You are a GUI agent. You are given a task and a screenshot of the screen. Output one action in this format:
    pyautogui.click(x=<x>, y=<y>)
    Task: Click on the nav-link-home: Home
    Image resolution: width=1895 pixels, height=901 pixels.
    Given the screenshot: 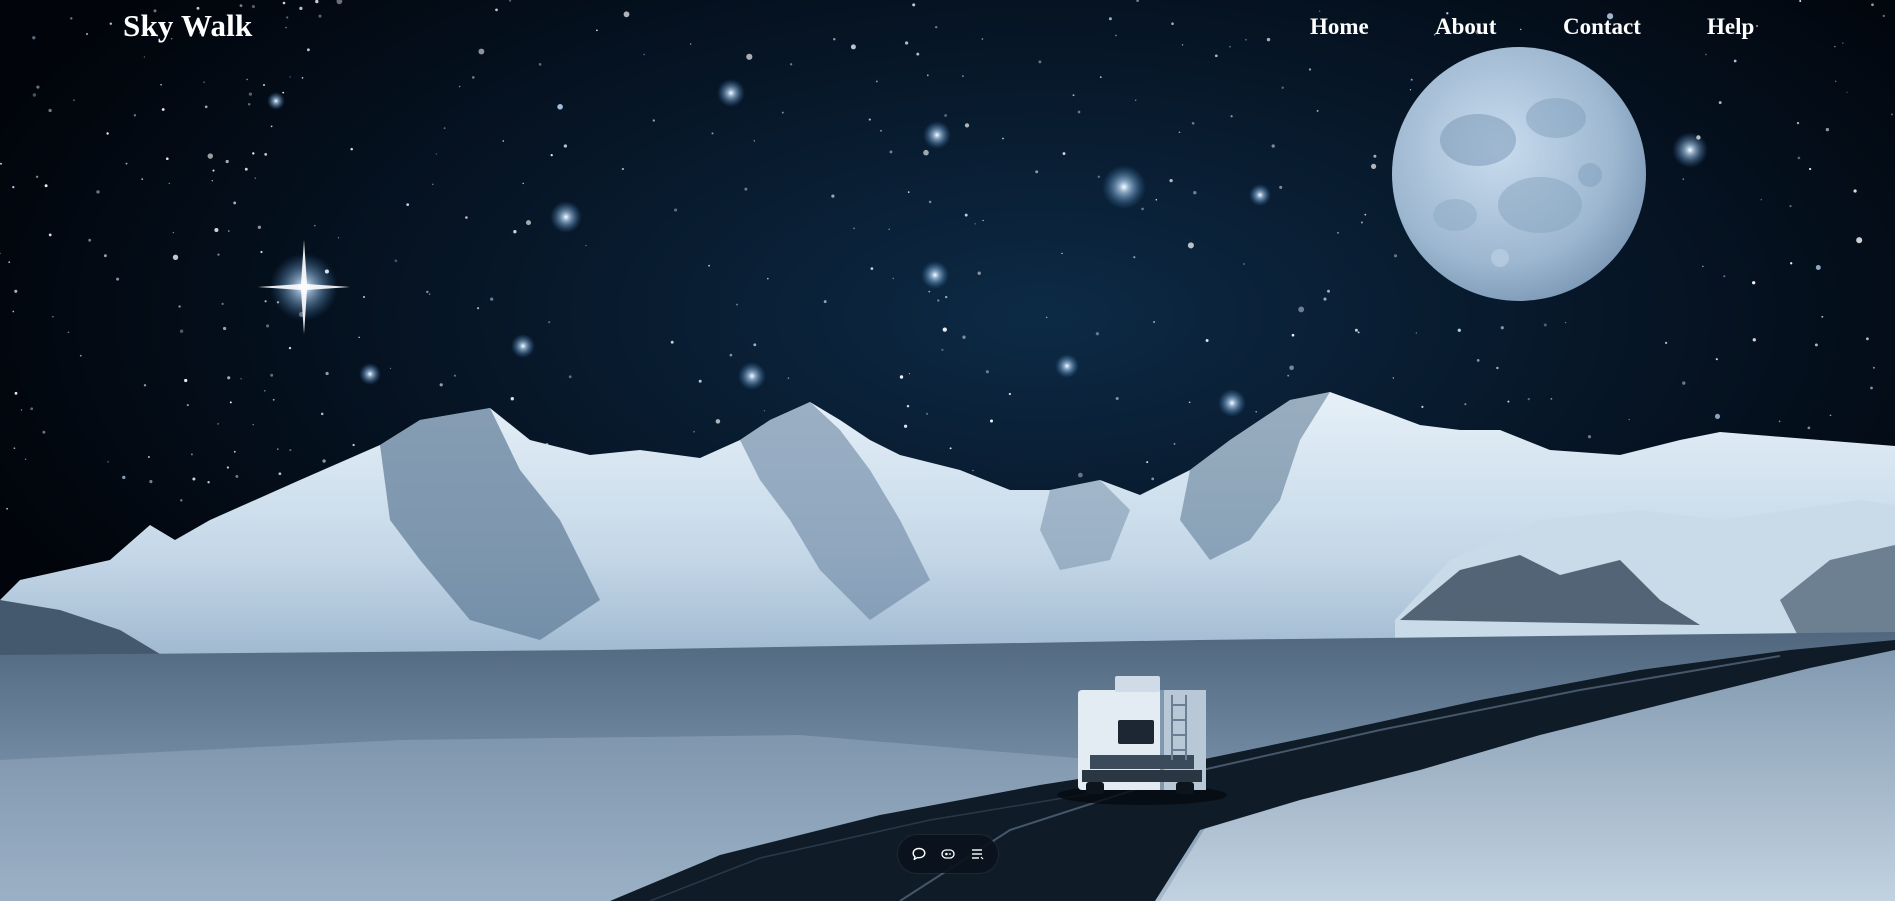 What is the action you would take?
    pyautogui.click(x=1339, y=27)
    